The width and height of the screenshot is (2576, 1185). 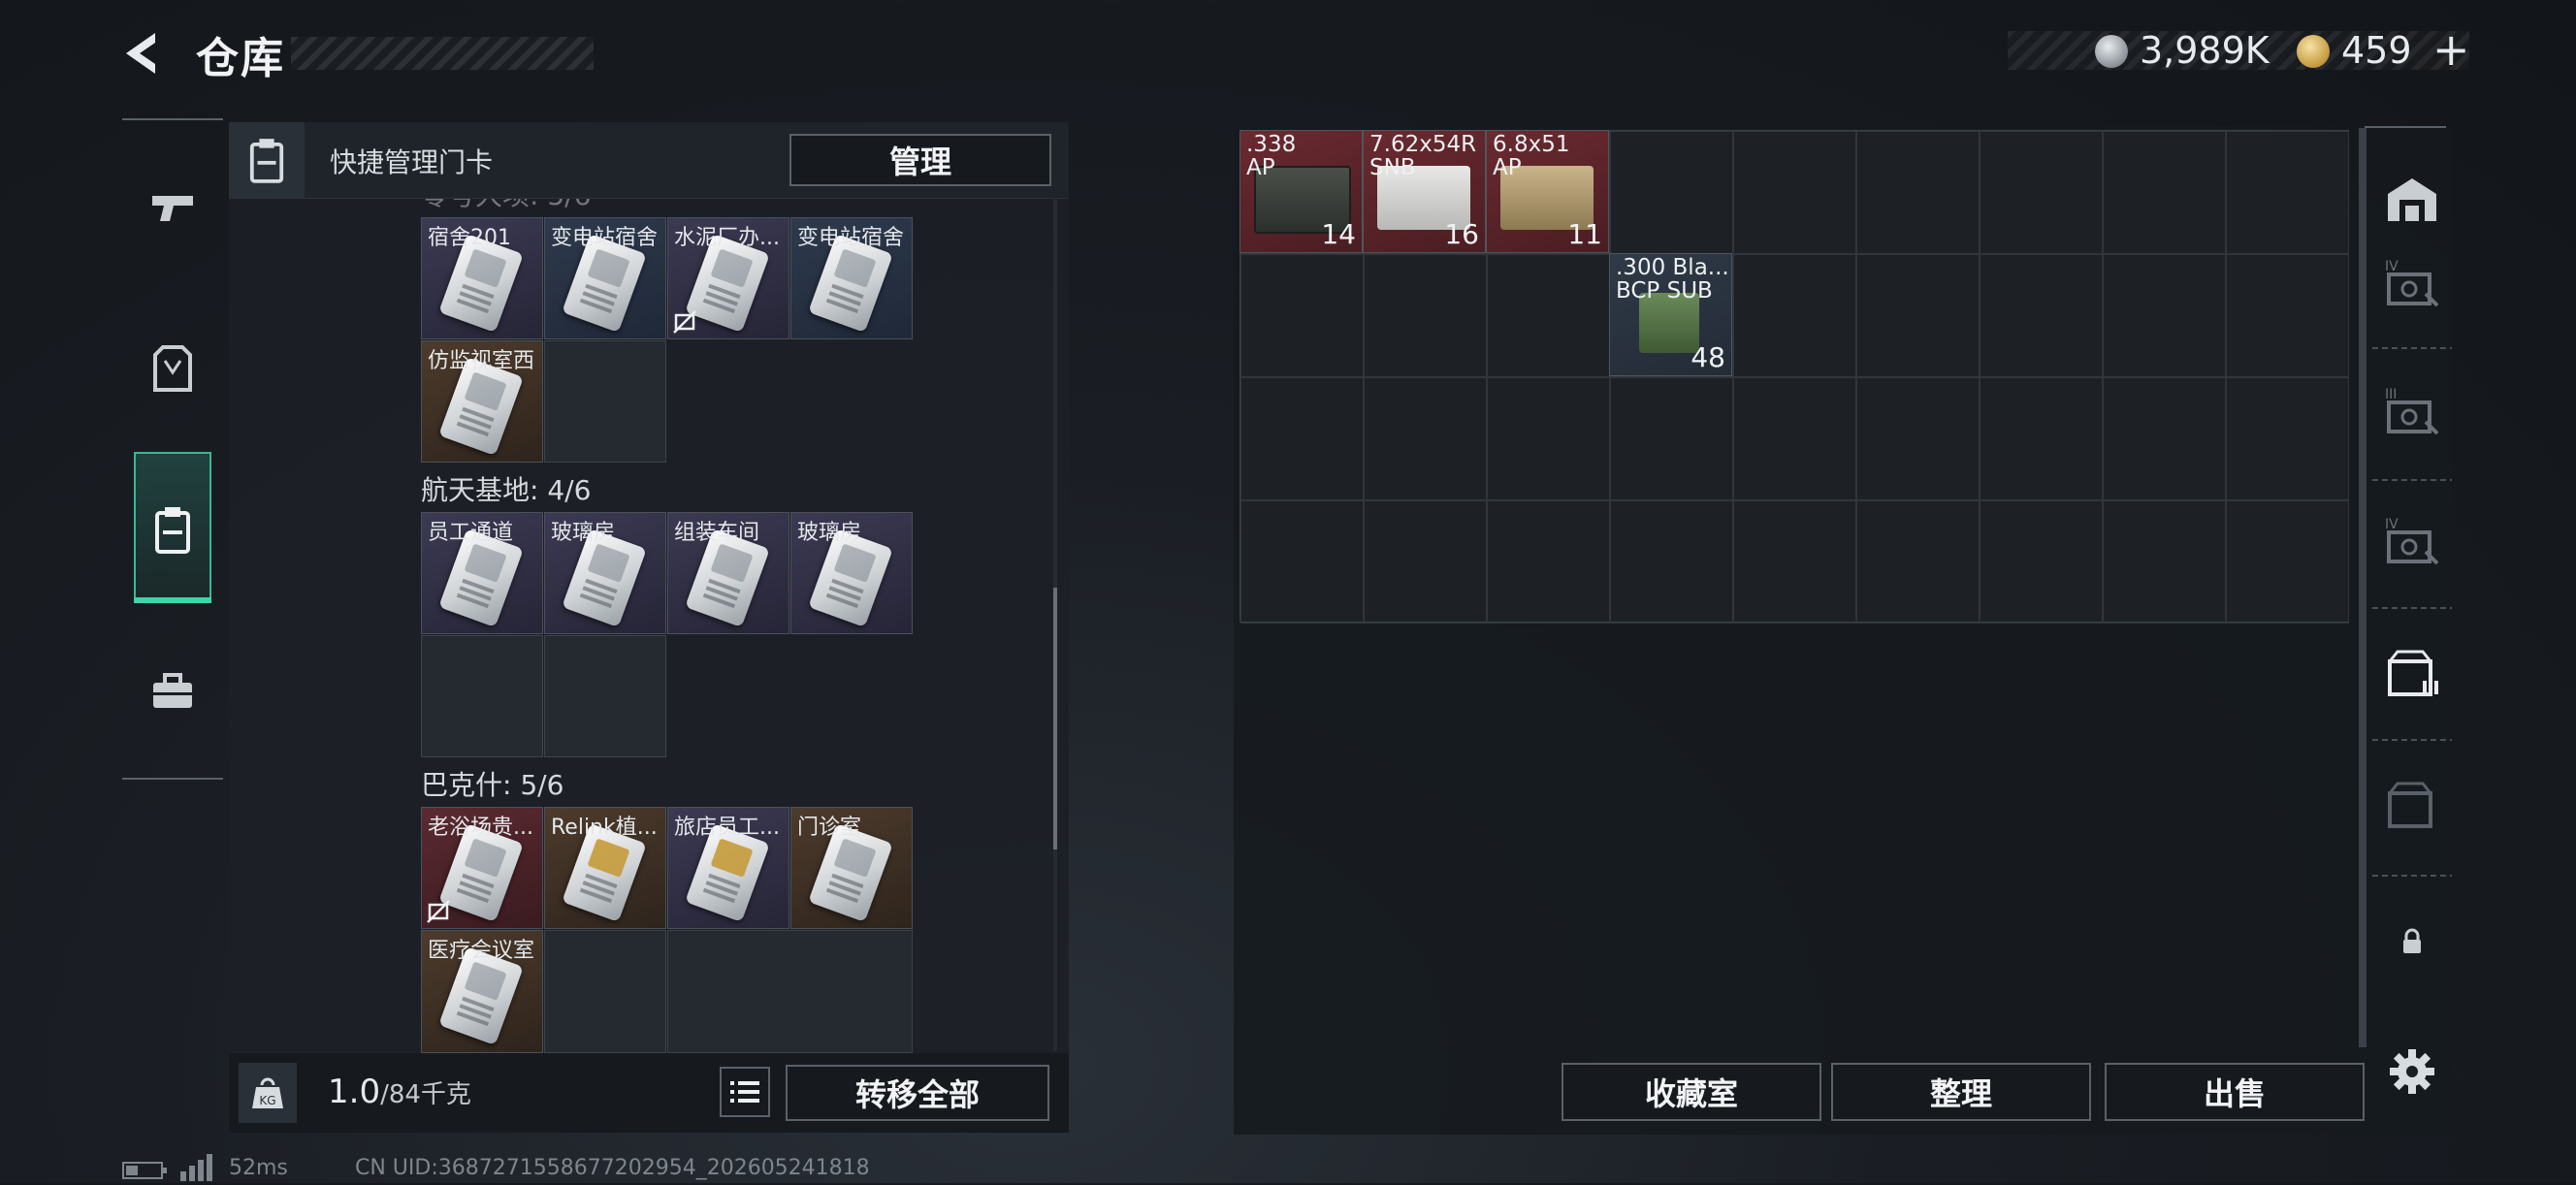 I want to click on keycard-slot: 医疗会议室, so click(x=482, y=991).